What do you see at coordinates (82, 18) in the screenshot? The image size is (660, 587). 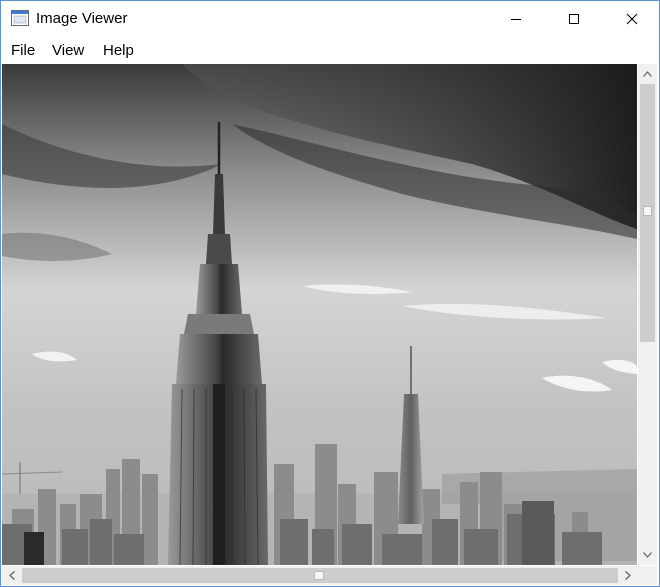 I see `window-title: Image Viewer` at bounding box center [82, 18].